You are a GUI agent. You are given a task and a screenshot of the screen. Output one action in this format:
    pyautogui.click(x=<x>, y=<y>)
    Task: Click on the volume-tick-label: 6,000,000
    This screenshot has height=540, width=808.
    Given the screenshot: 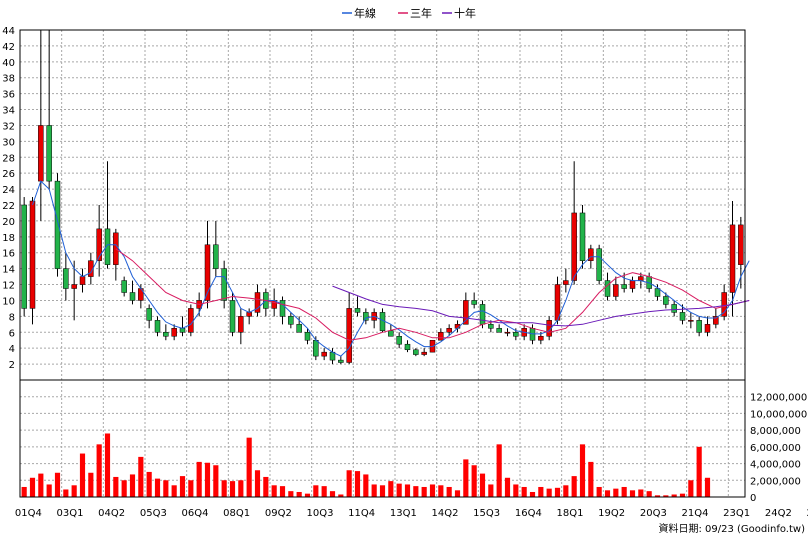 What is the action you would take?
    pyautogui.click(x=775, y=448)
    